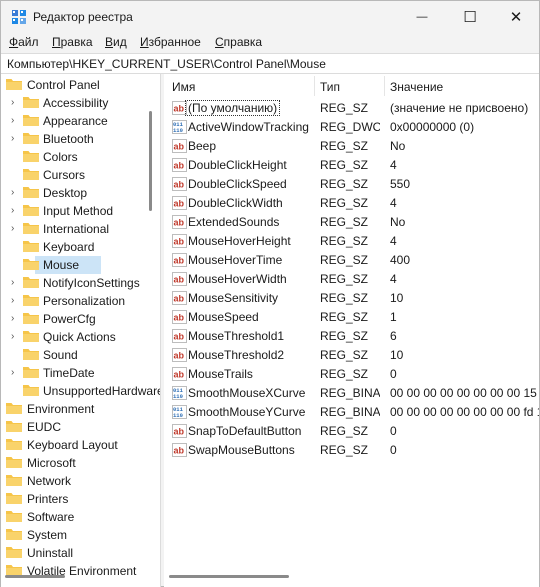 This screenshot has height=587, width=540. What do you see at coordinates (80, 337) in the screenshot?
I see `tree-item: › Quick Actions` at bounding box center [80, 337].